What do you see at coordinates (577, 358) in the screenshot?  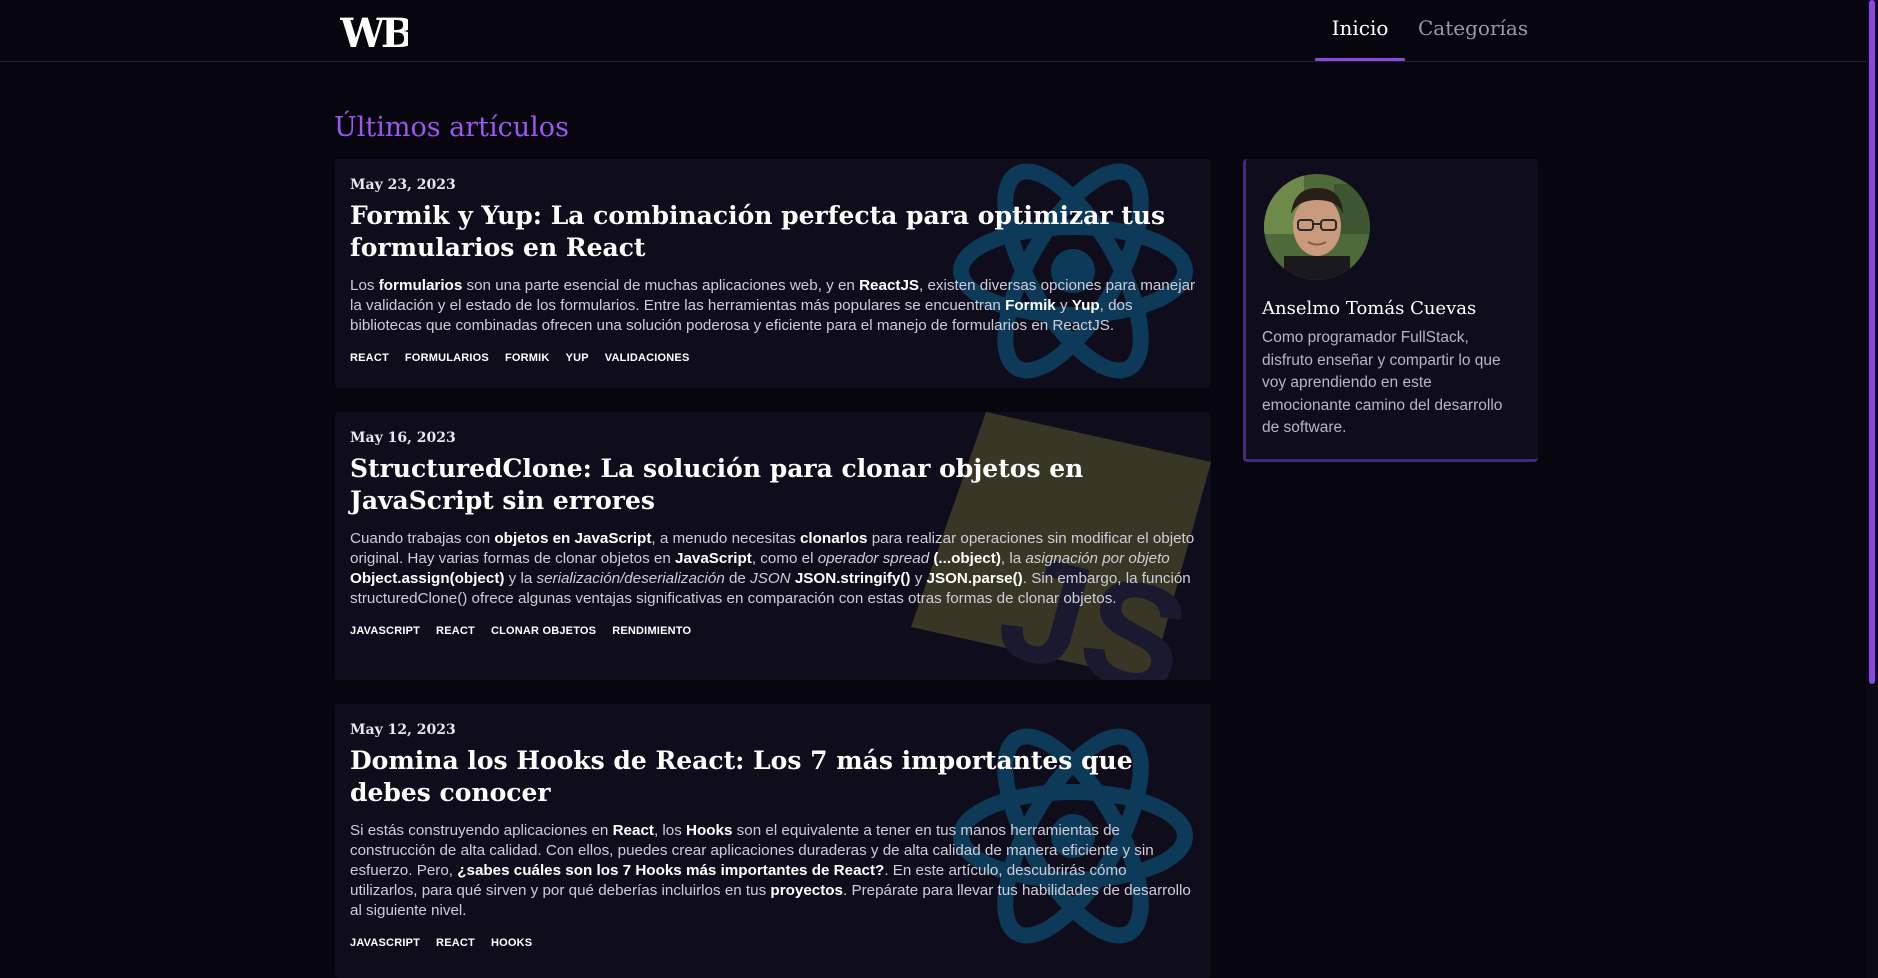 I see `tag-link: YUP` at bounding box center [577, 358].